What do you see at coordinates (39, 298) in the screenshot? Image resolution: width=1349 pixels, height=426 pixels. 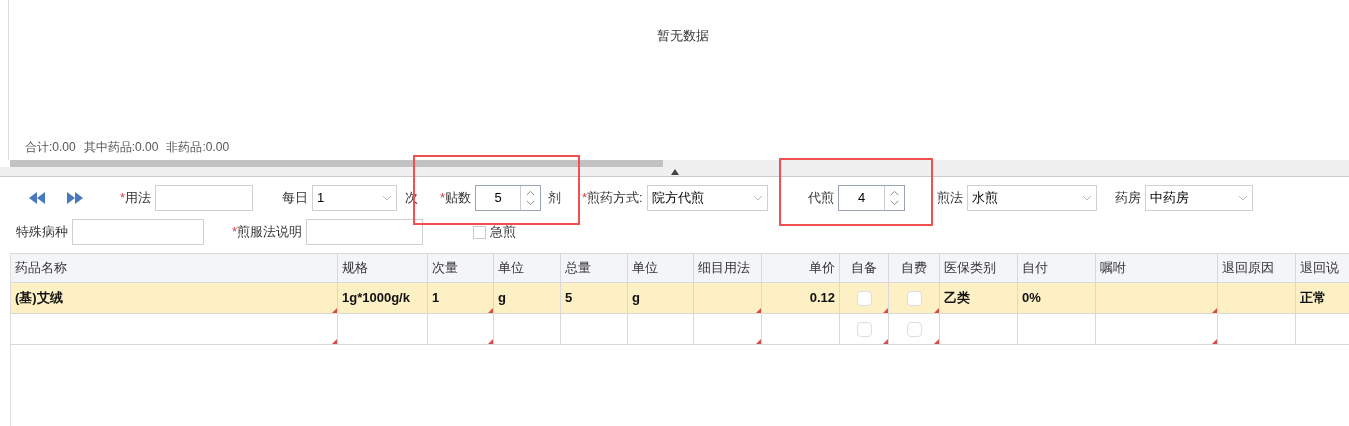 I see `table-cell-text: (基)艾绒` at bounding box center [39, 298].